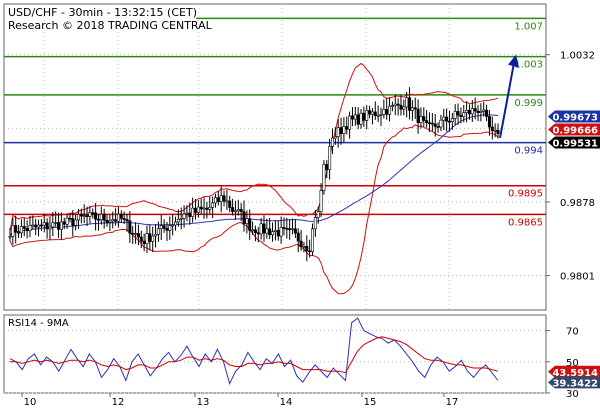 This screenshot has width=600, height=413. I want to click on rsi-tick-label-0: 70, so click(572, 332).